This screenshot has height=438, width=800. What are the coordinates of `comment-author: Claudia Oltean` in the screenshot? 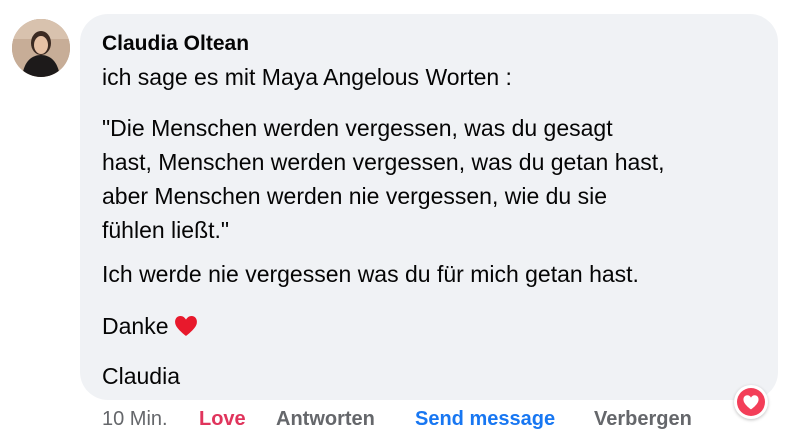 It's located at (175, 44).